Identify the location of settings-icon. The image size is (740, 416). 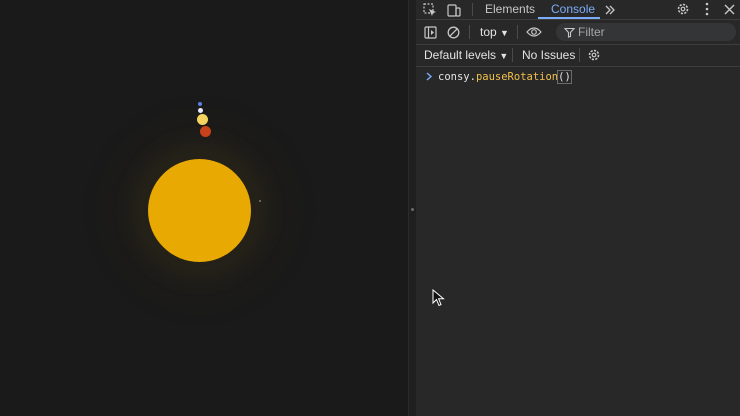
(683, 9).